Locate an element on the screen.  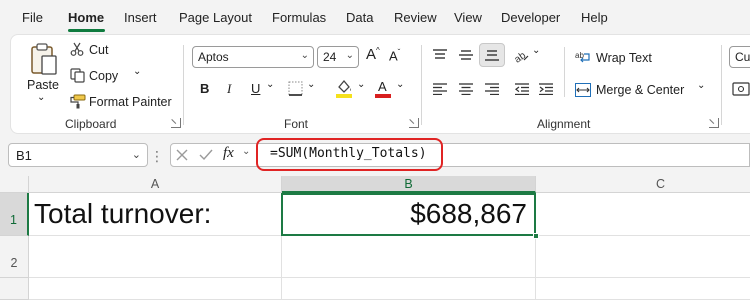
orientation-dropdown-chevron-icon: ⌄ is located at coordinates (536, 50).